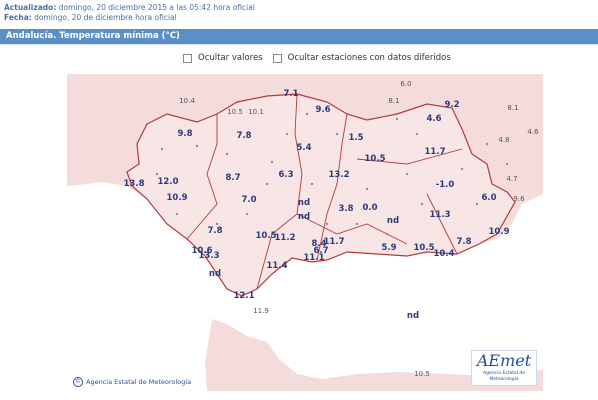  What do you see at coordinates (139, 382) in the screenshot?
I see `credit-text: Agencia Estatal de Meteorología` at bounding box center [139, 382].